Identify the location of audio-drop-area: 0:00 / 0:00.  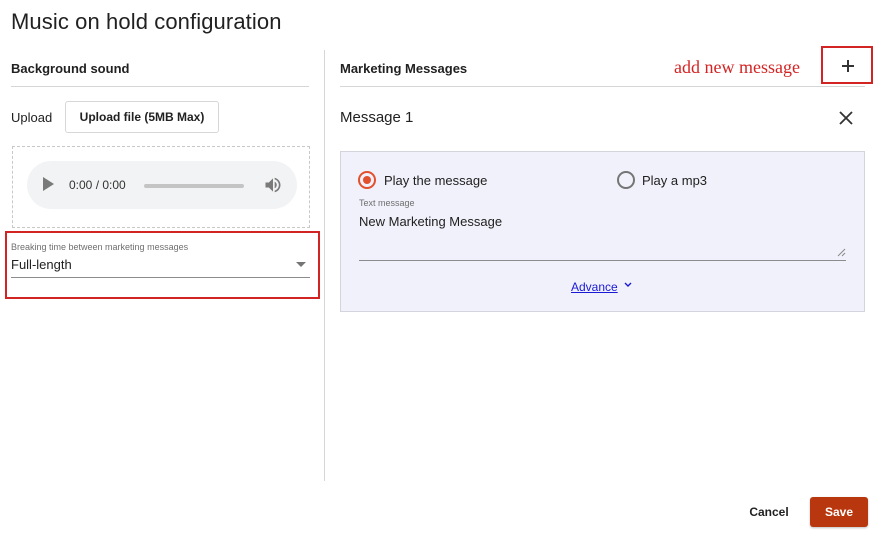
(161, 187).